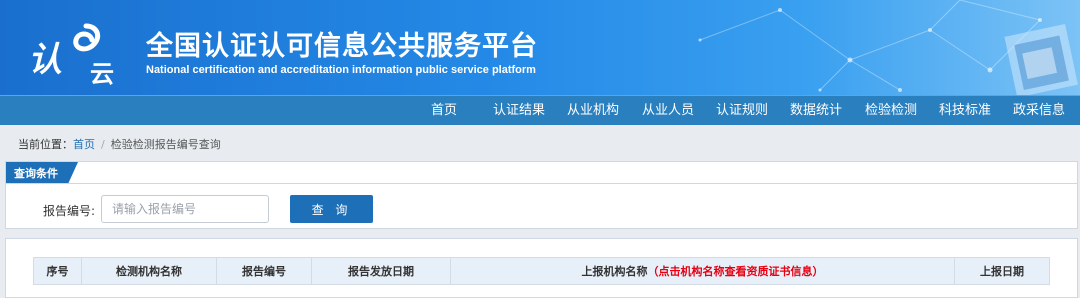  What do you see at coordinates (1002, 271) in the screenshot?
I see `column-header-report-date: 上报日期` at bounding box center [1002, 271].